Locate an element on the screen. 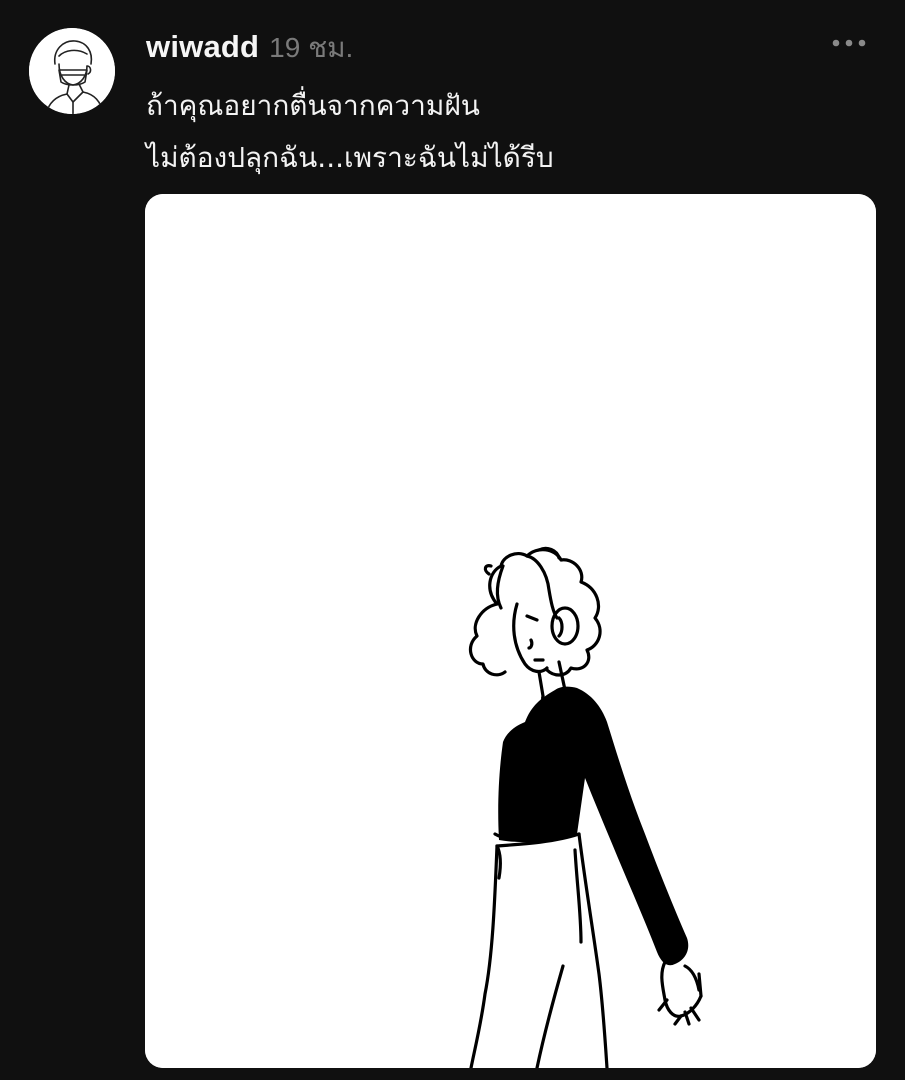 The width and height of the screenshot is (905, 1080). more-options-button is located at coordinates (849, 43).